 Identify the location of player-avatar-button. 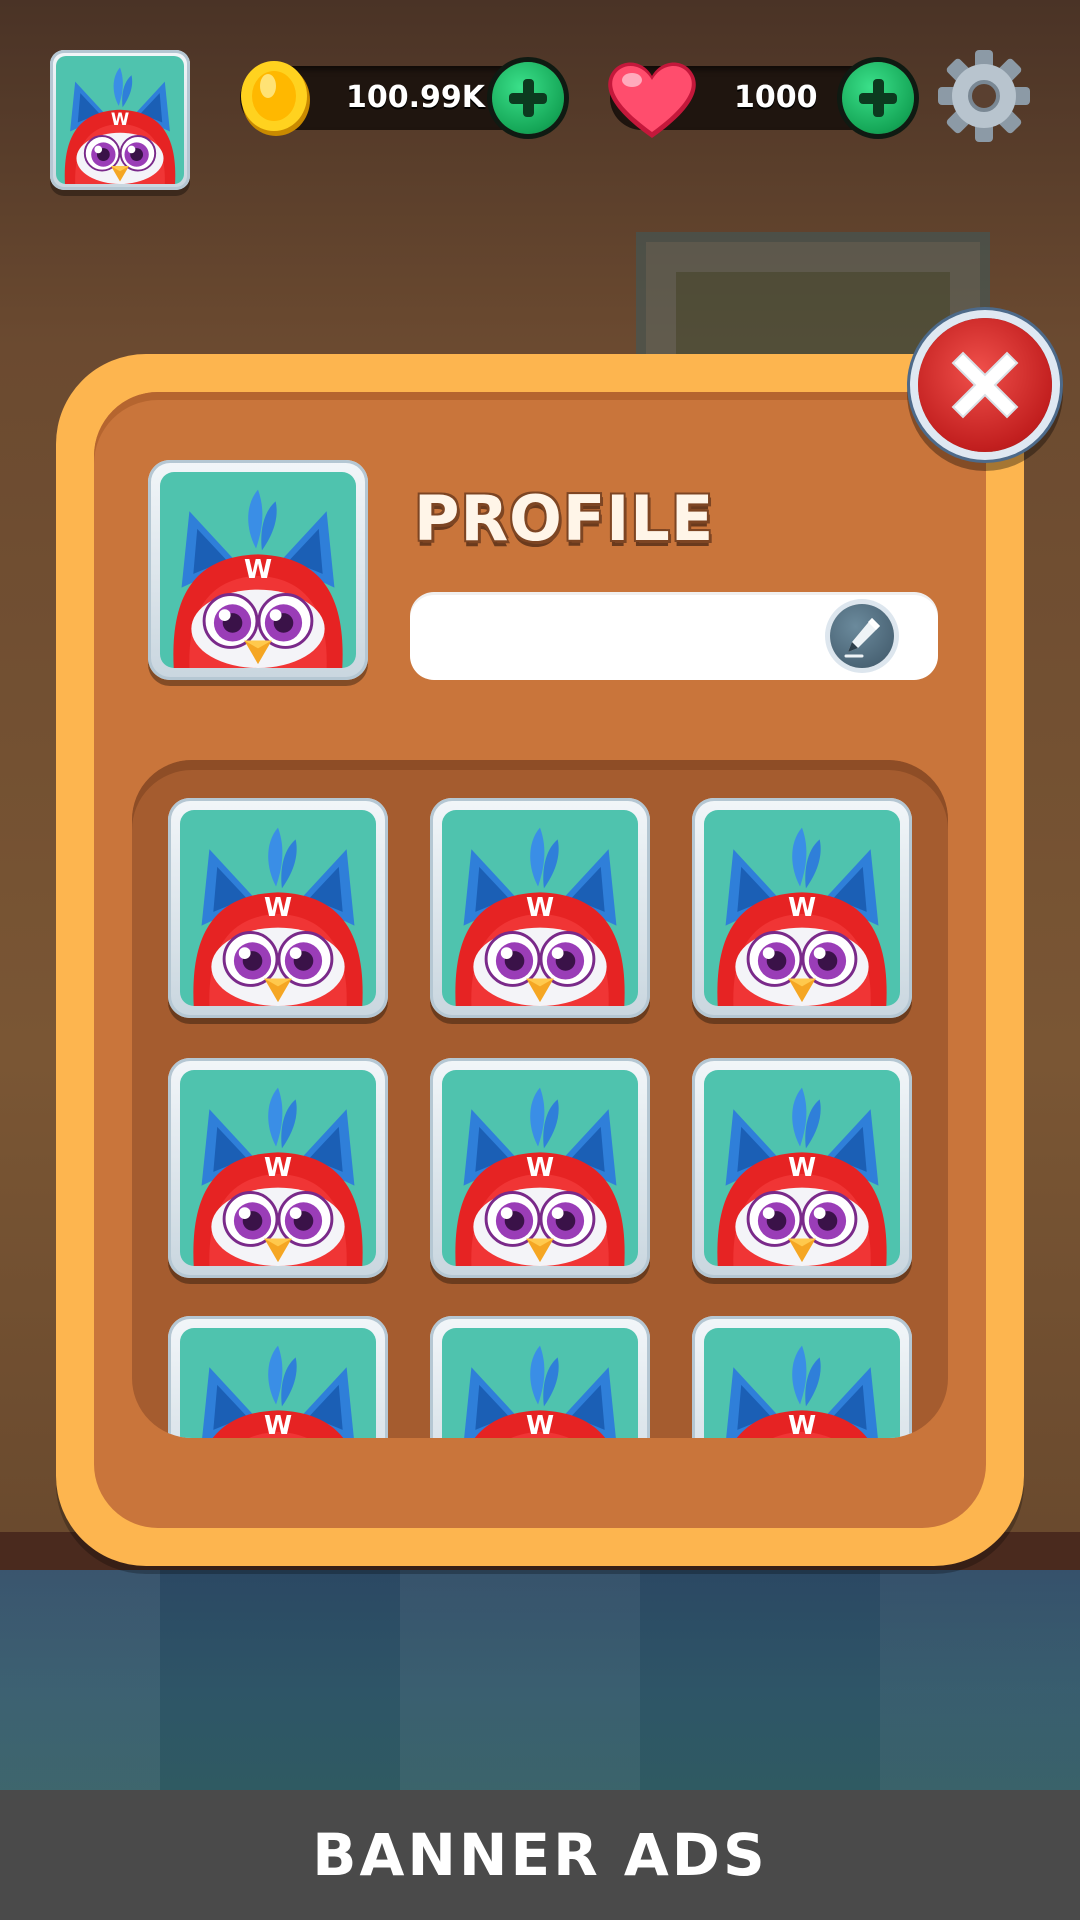
(120, 120).